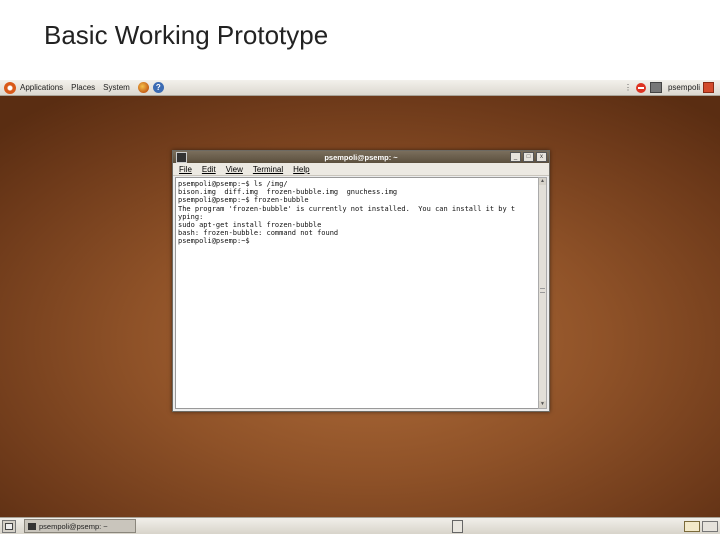 Image resolution: width=720 pixels, height=540 pixels. I want to click on panel-username: psempoli, so click(683, 87).